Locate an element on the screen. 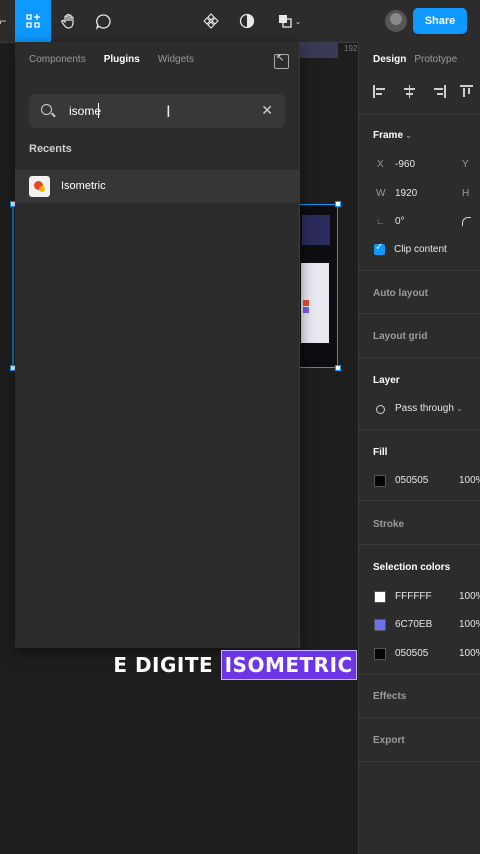 The width and height of the screenshot is (480, 854). search-input: isome is located at coordinates (85, 111).